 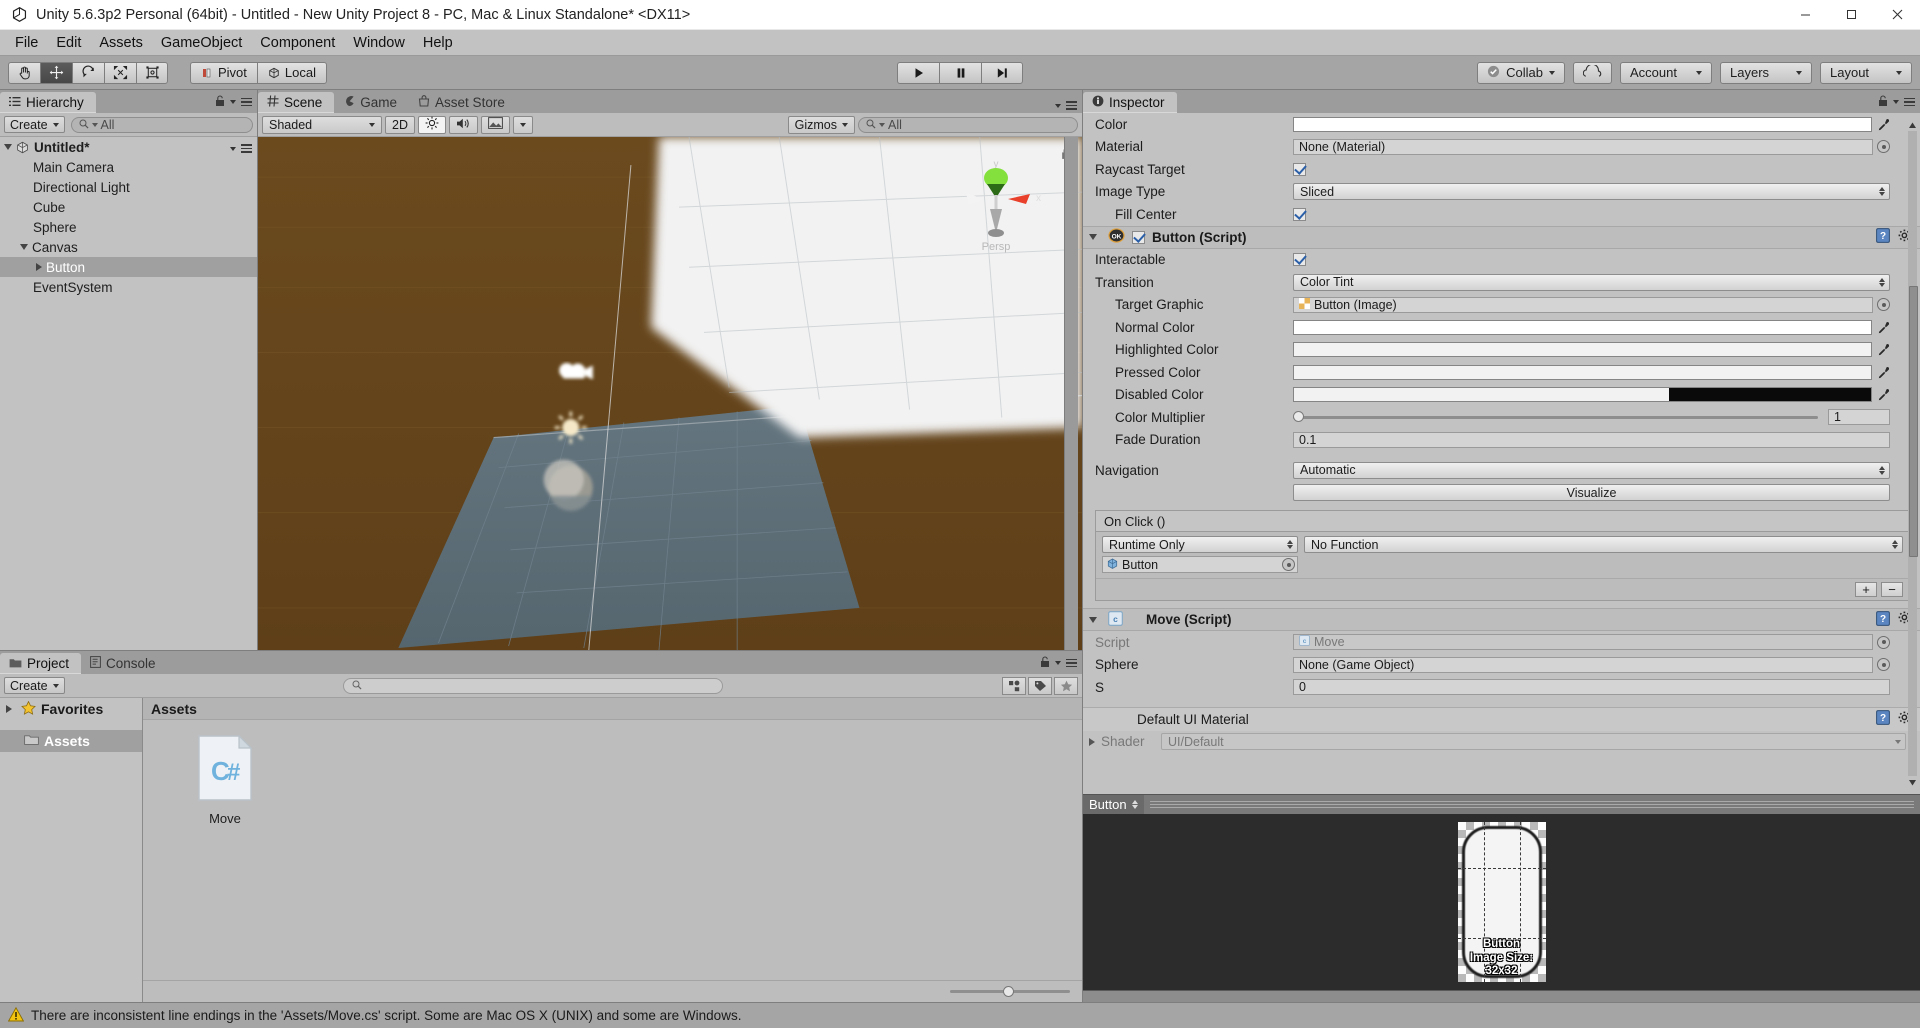 I want to click on favorite-star-icon, so click(x=1066, y=685).